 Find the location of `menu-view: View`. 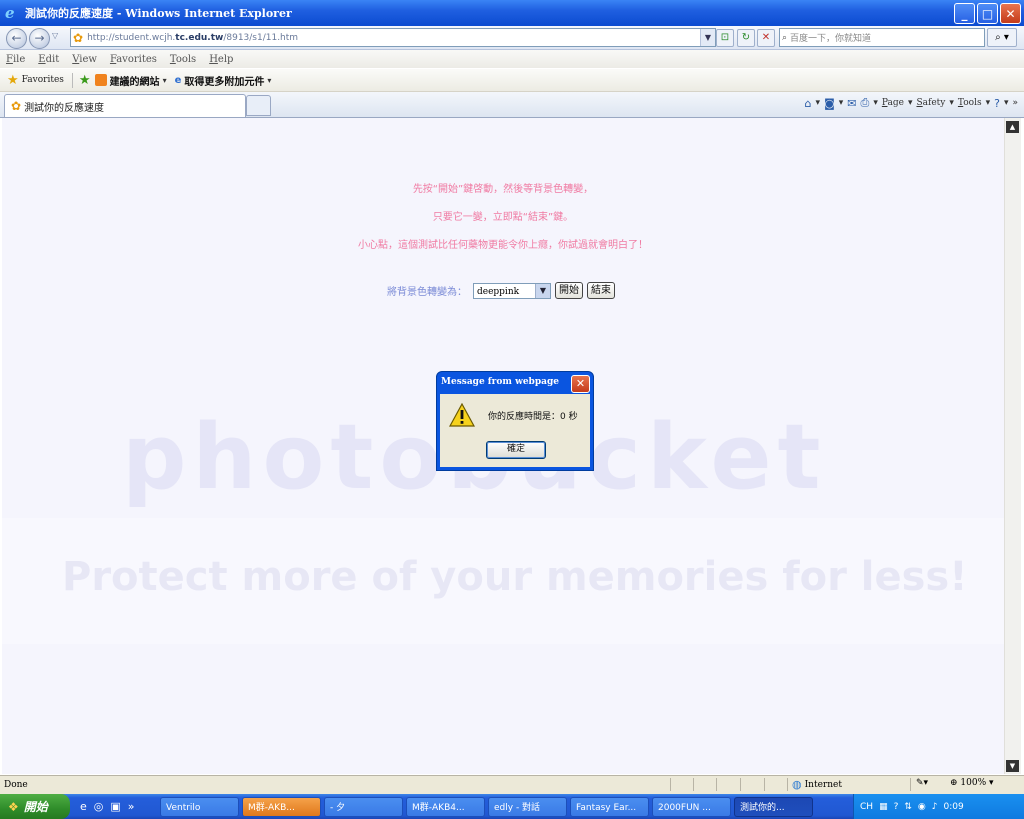

menu-view: View is located at coordinates (84, 59).